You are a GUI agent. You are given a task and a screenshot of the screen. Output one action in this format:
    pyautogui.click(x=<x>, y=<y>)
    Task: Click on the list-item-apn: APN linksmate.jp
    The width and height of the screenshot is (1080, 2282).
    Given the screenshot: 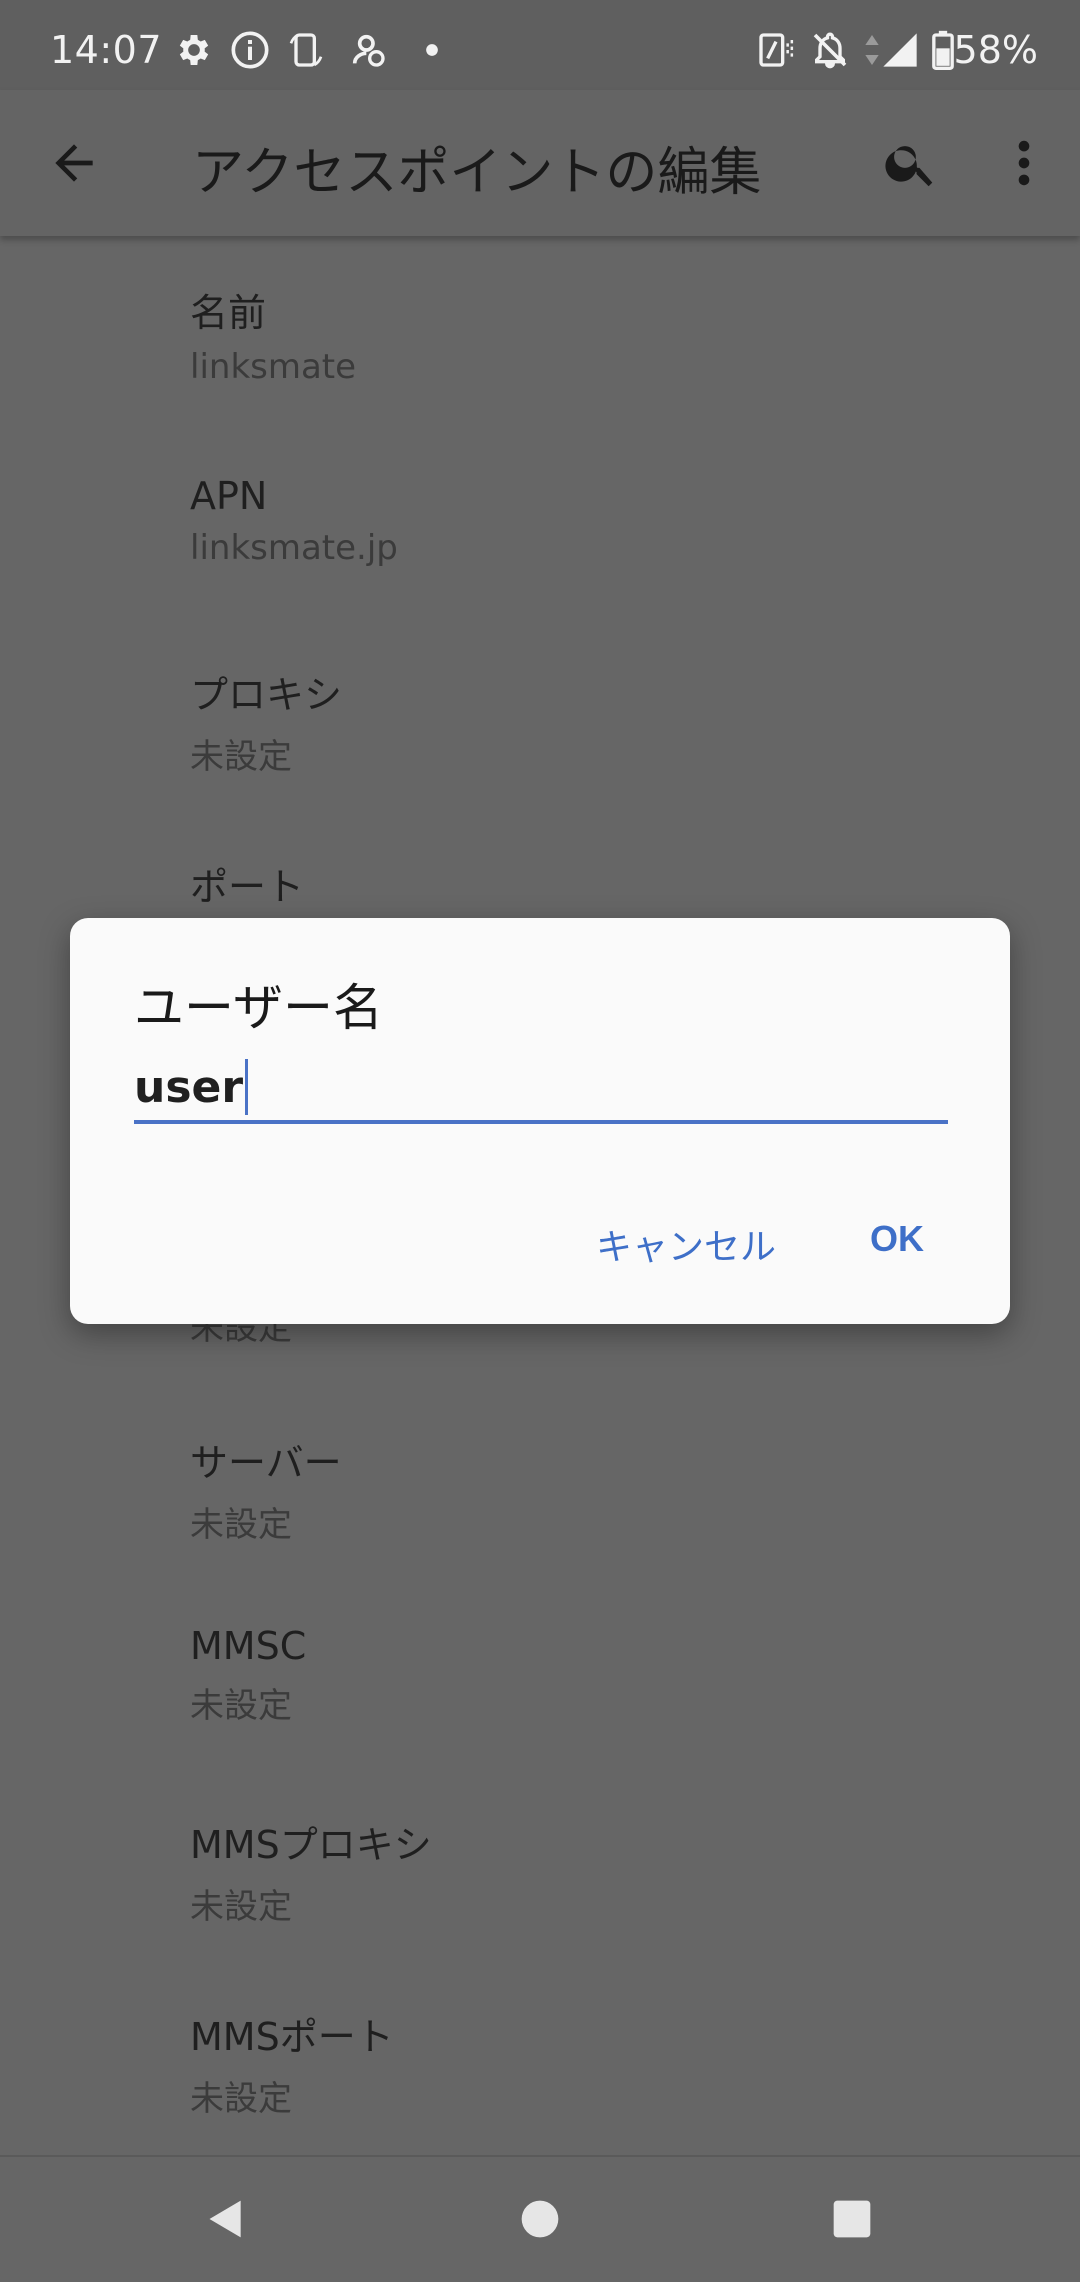 What is the action you would take?
    pyautogui.click(x=294, y=521)
    